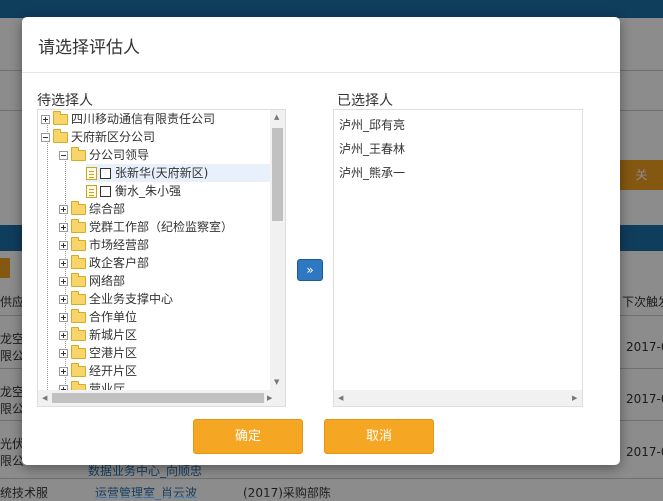 The width and height of the screenshot is (663, 501). What do you see at coordinates (98, 353) in the screenshot?
I see `tree-node: 空港片区` at bounding box center [98, 353].